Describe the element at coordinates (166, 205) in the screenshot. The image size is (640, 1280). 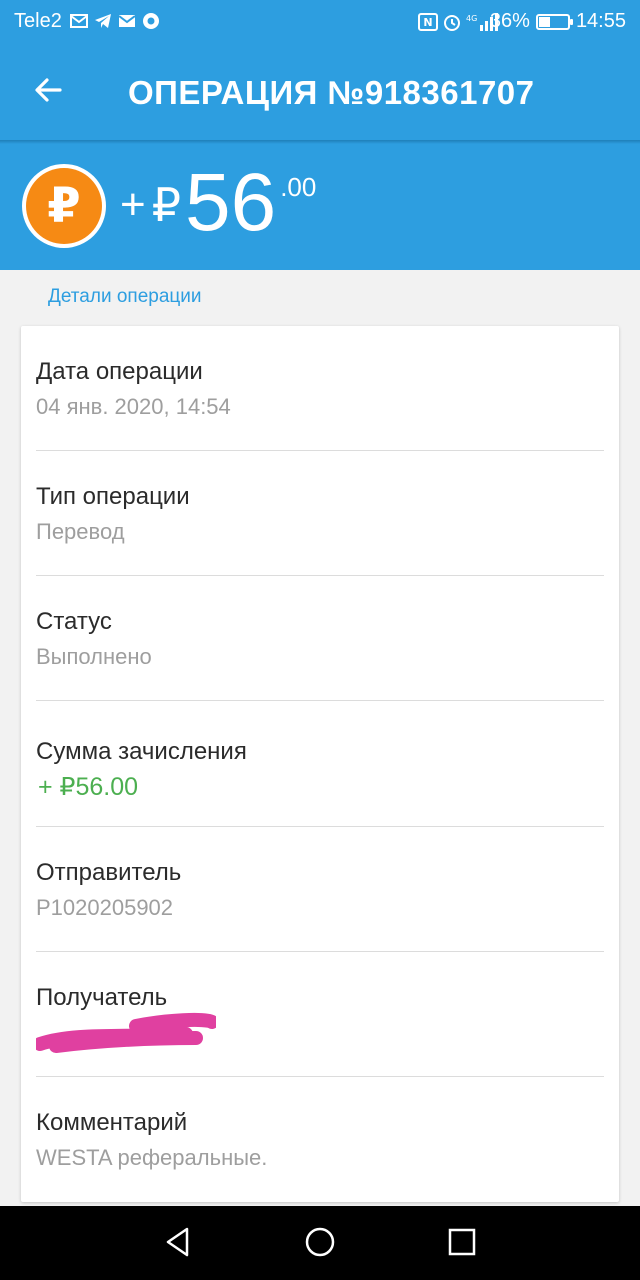
I see `amount-currency: ₽` at that location.